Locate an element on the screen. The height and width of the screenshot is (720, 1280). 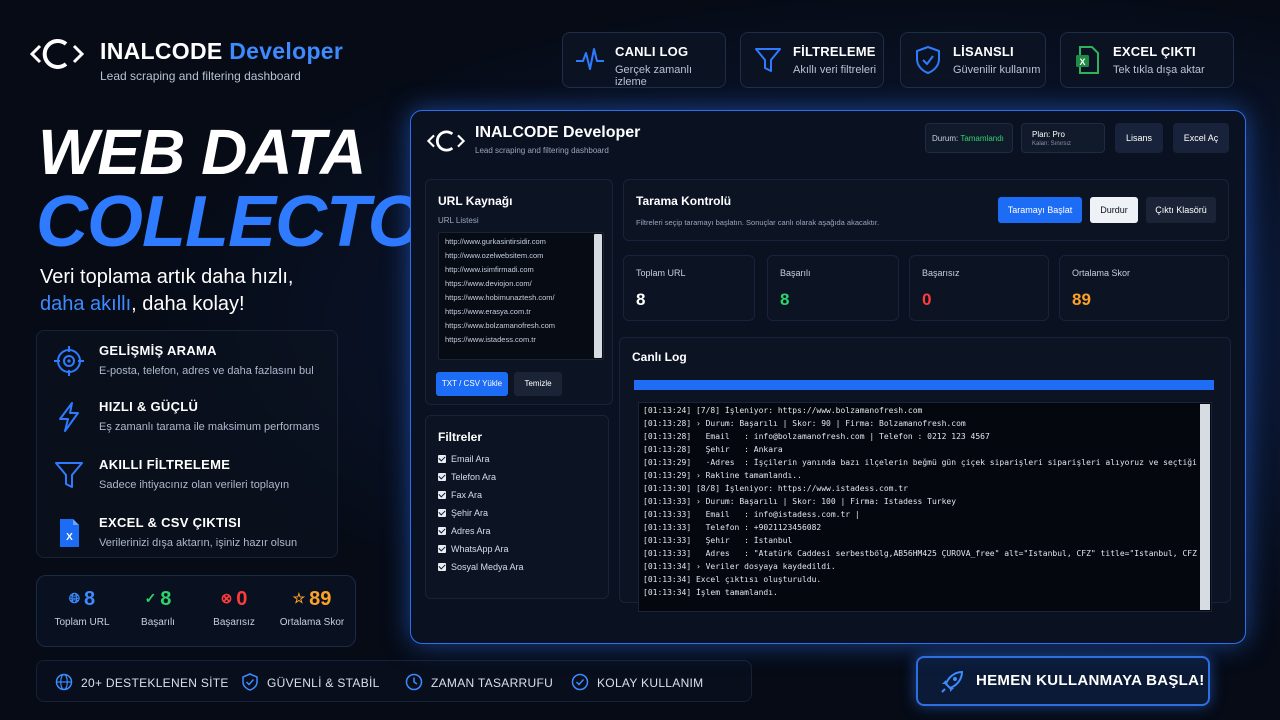
filters-title: Filtreler is located at coordinates (460, 437).